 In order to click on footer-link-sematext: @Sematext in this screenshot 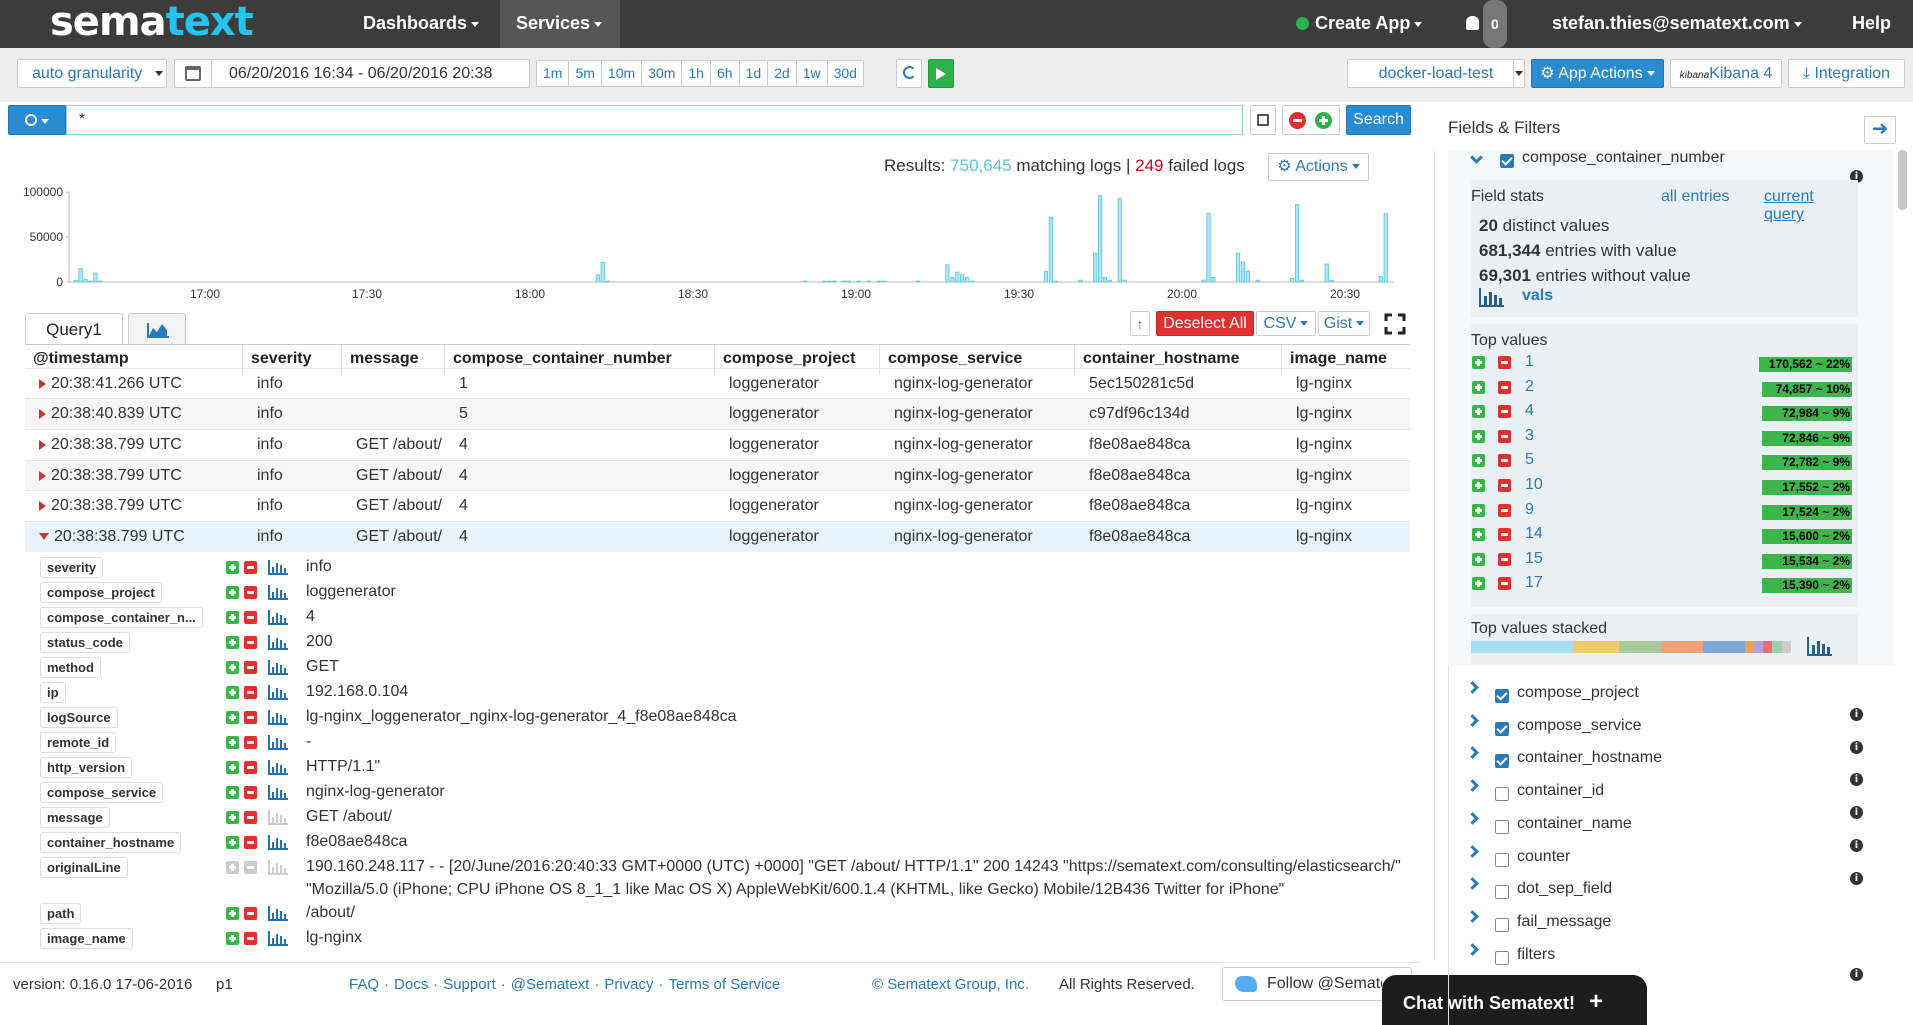, I will do `click(550, 984)`.